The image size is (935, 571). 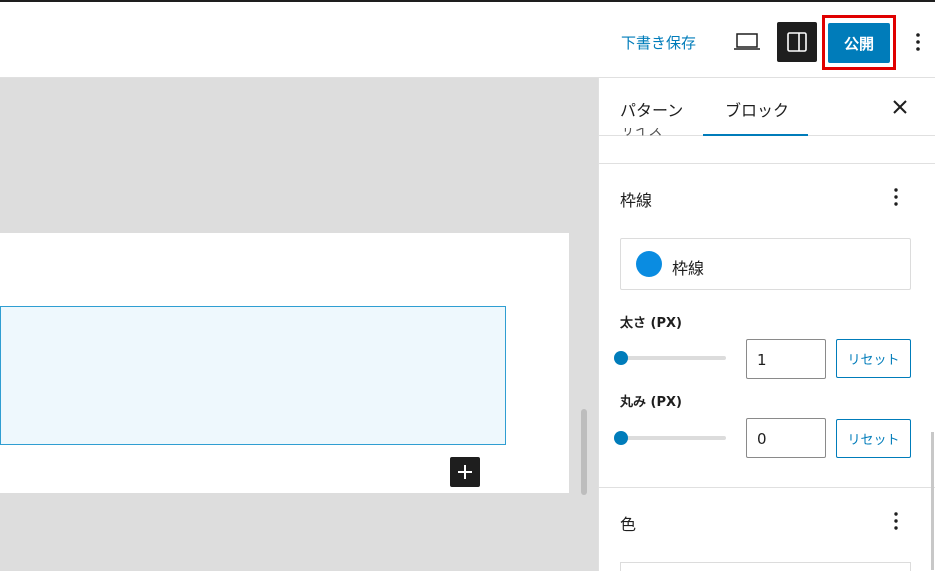 I want to click on plus-icon, so click(x=465, y=472).